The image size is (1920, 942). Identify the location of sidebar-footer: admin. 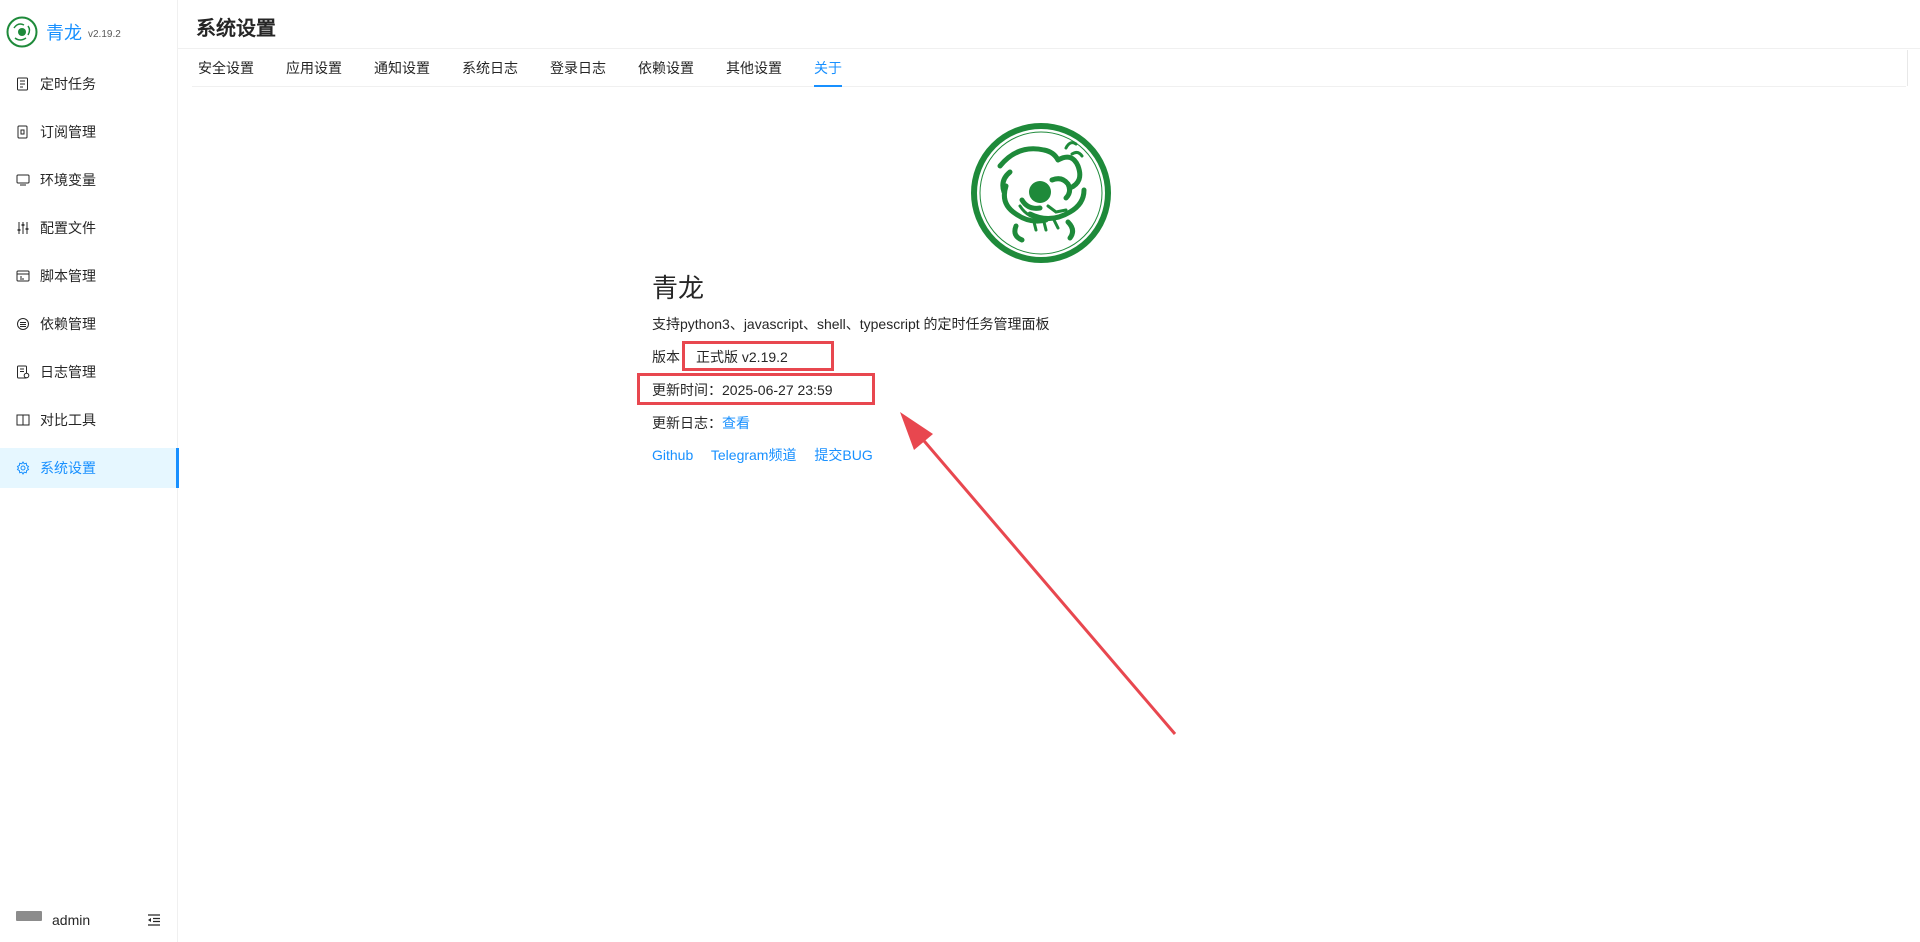
(89, 920).